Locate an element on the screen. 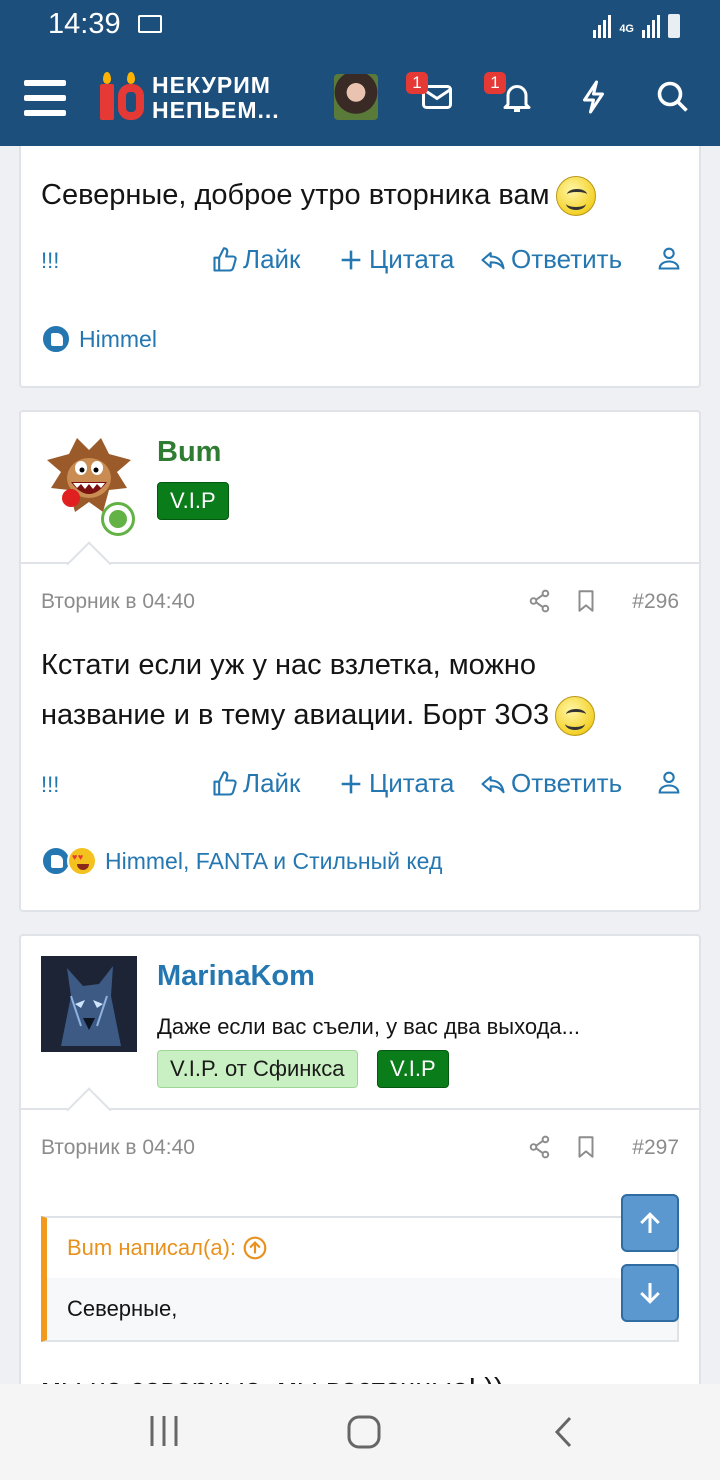  reactions-users: Himmel, FANTA и Стильный кед is located at coordinates (273, 861).